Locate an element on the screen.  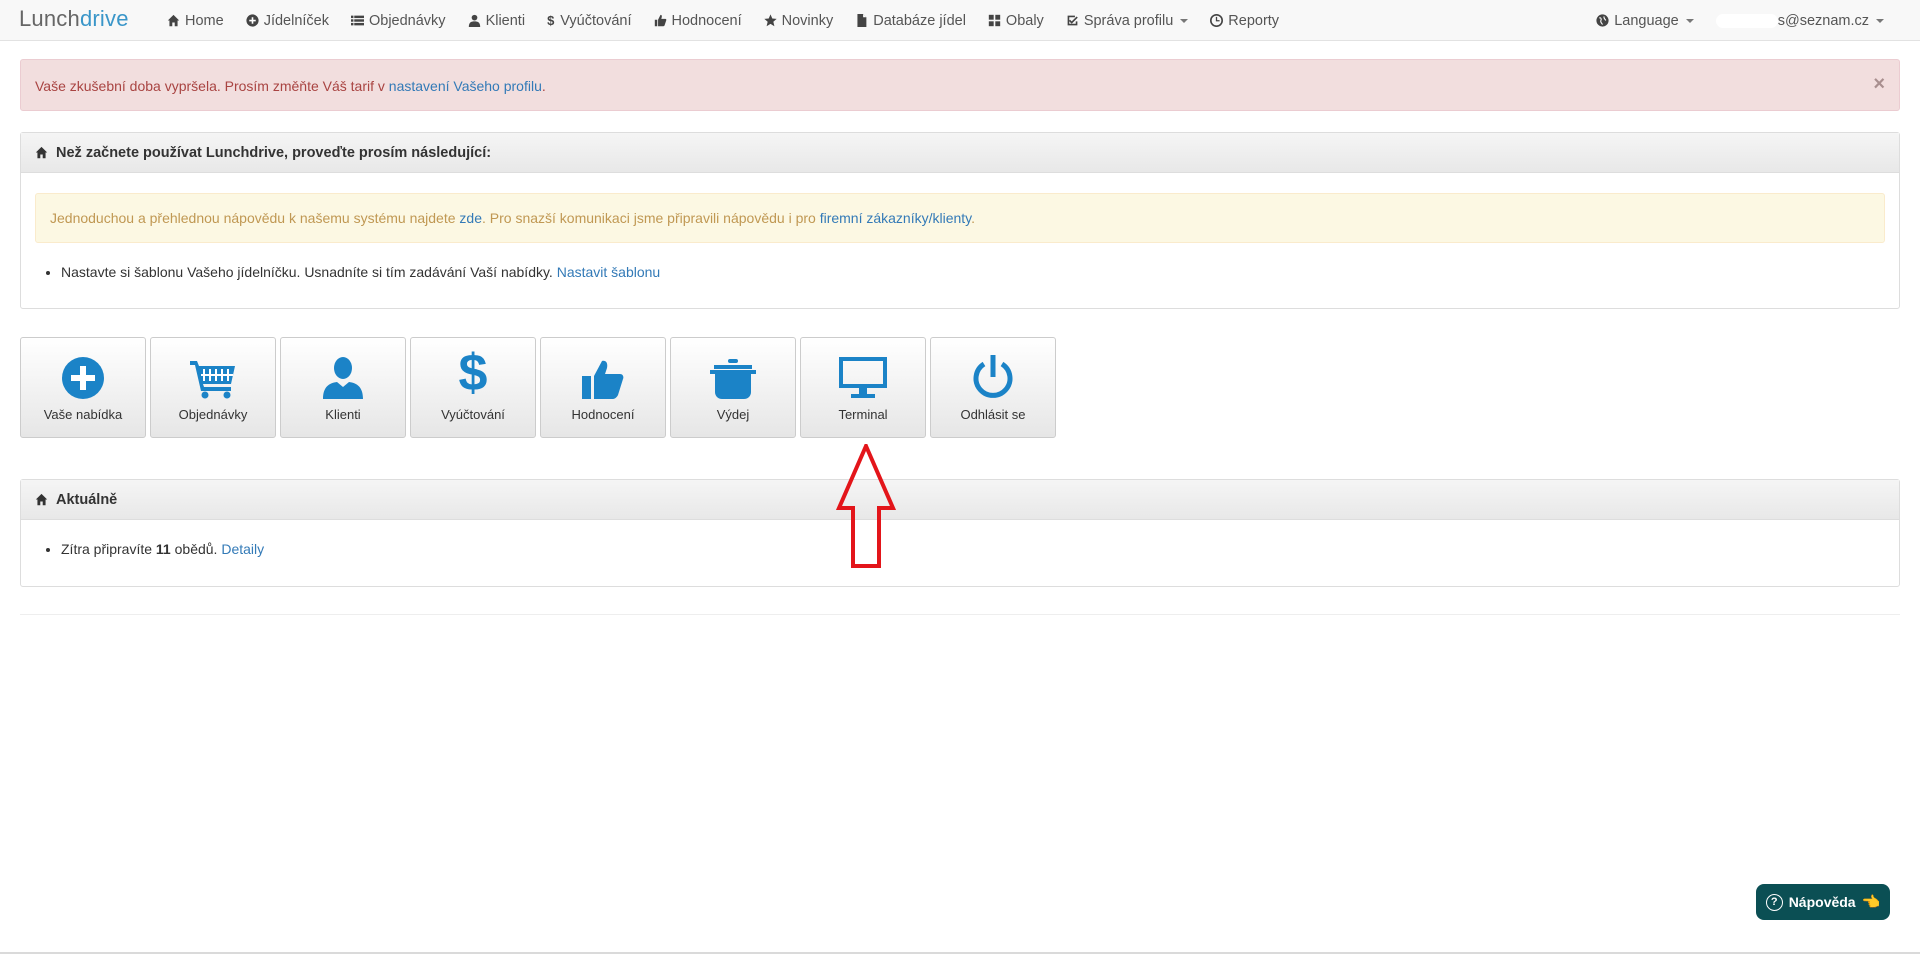
globe-icon is located at coordinates (1602, 20).